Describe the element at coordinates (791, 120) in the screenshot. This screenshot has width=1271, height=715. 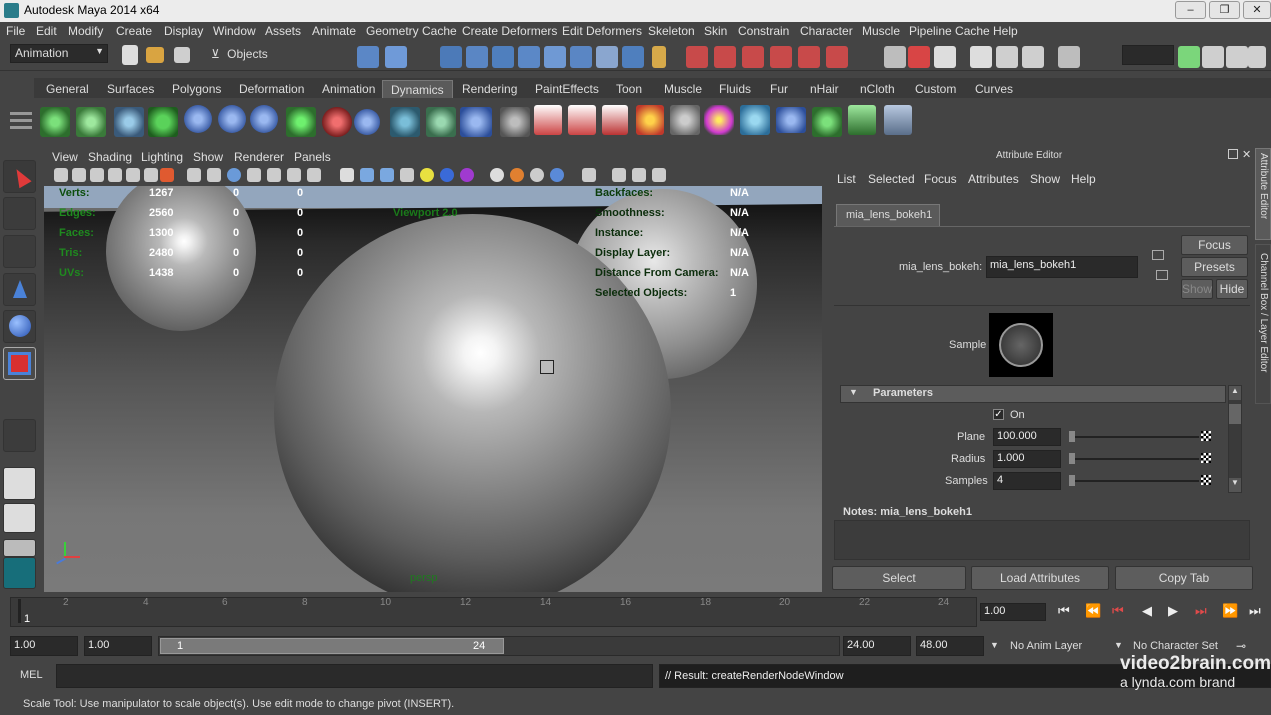
I see `curve-flow-icon` at that location.